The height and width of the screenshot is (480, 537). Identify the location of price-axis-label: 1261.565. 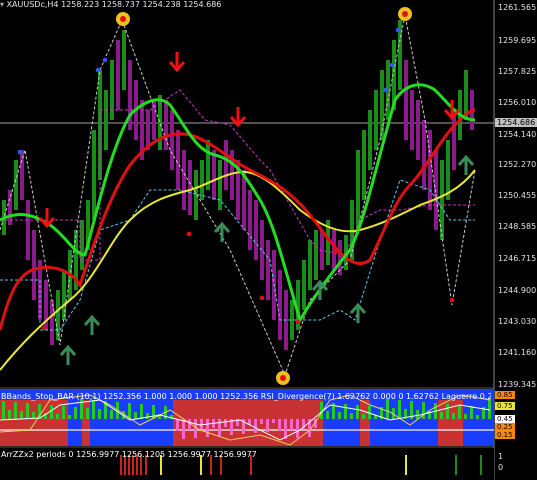
(517, 7).